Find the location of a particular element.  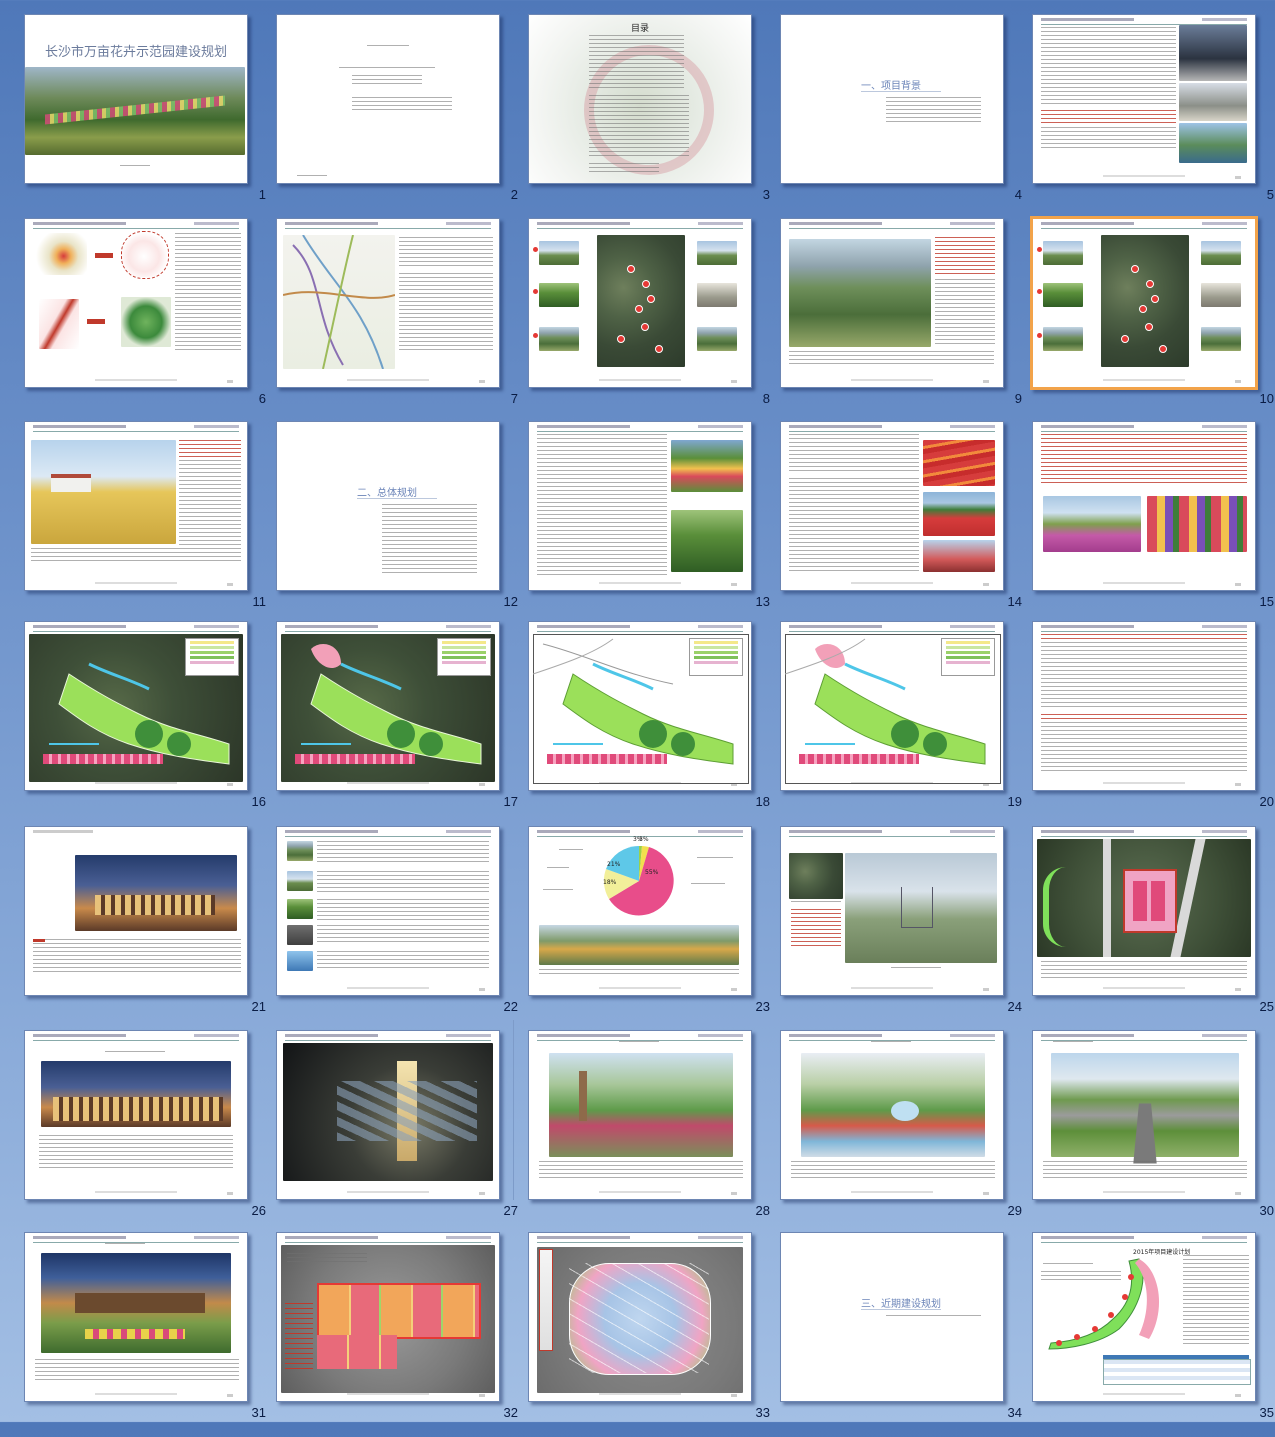

building-facade is located at coordinates (138, 1109).